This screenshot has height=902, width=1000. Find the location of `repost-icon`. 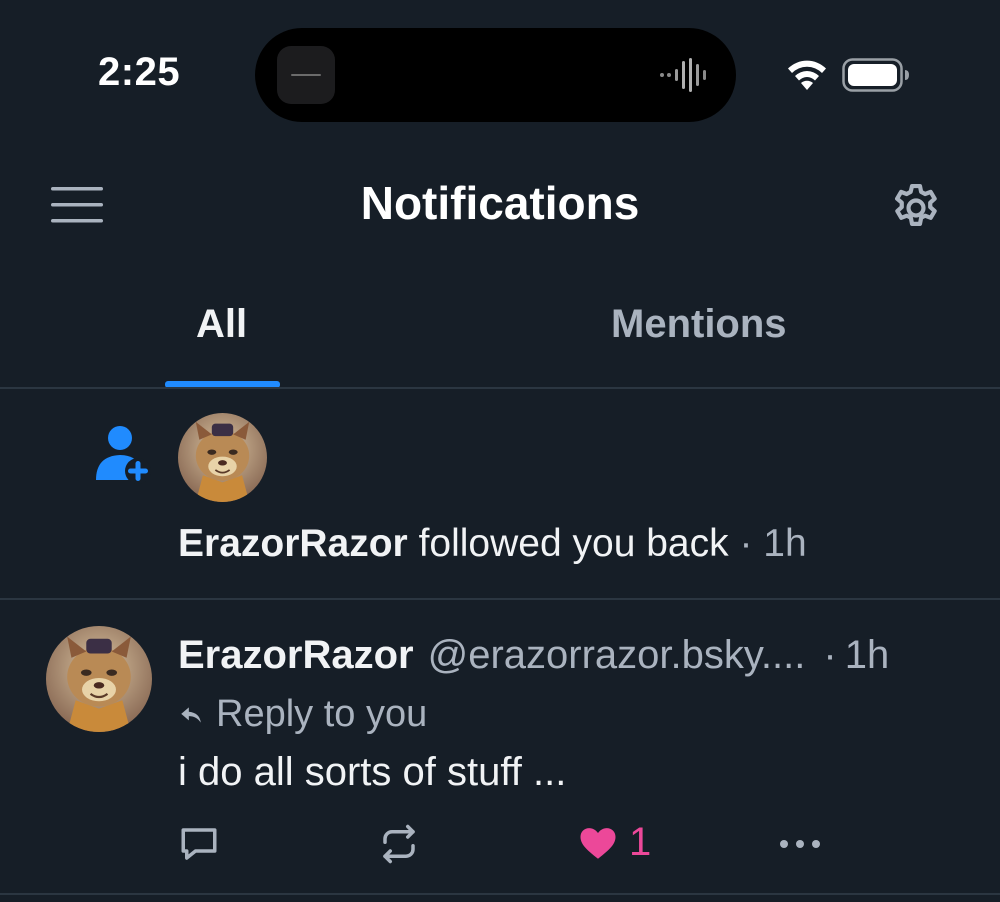

repost-icon is located at coordinates (399, 844).